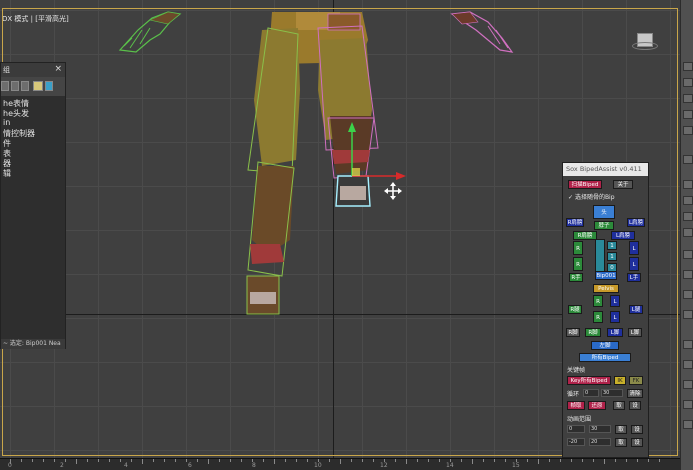 The height and width of the screenshot is (470, 693). Describe the element at coordinates (605, 169) in the screenshot. I see `biped-panel-titlebar: Sox BipedAssist v0.411` at that location.